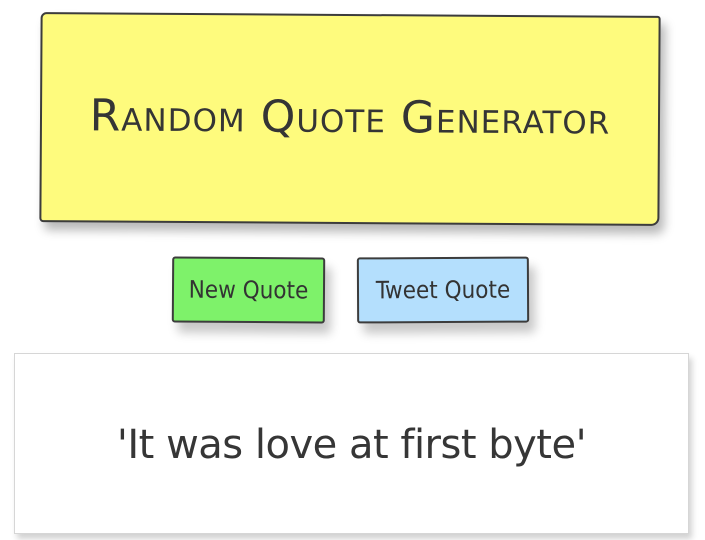 This screenshot has width=705, height=540. Describe the element at coordinates (443, 290) in the screenshot. I see `tweet-quote-button: Tweet Quote` at that location.